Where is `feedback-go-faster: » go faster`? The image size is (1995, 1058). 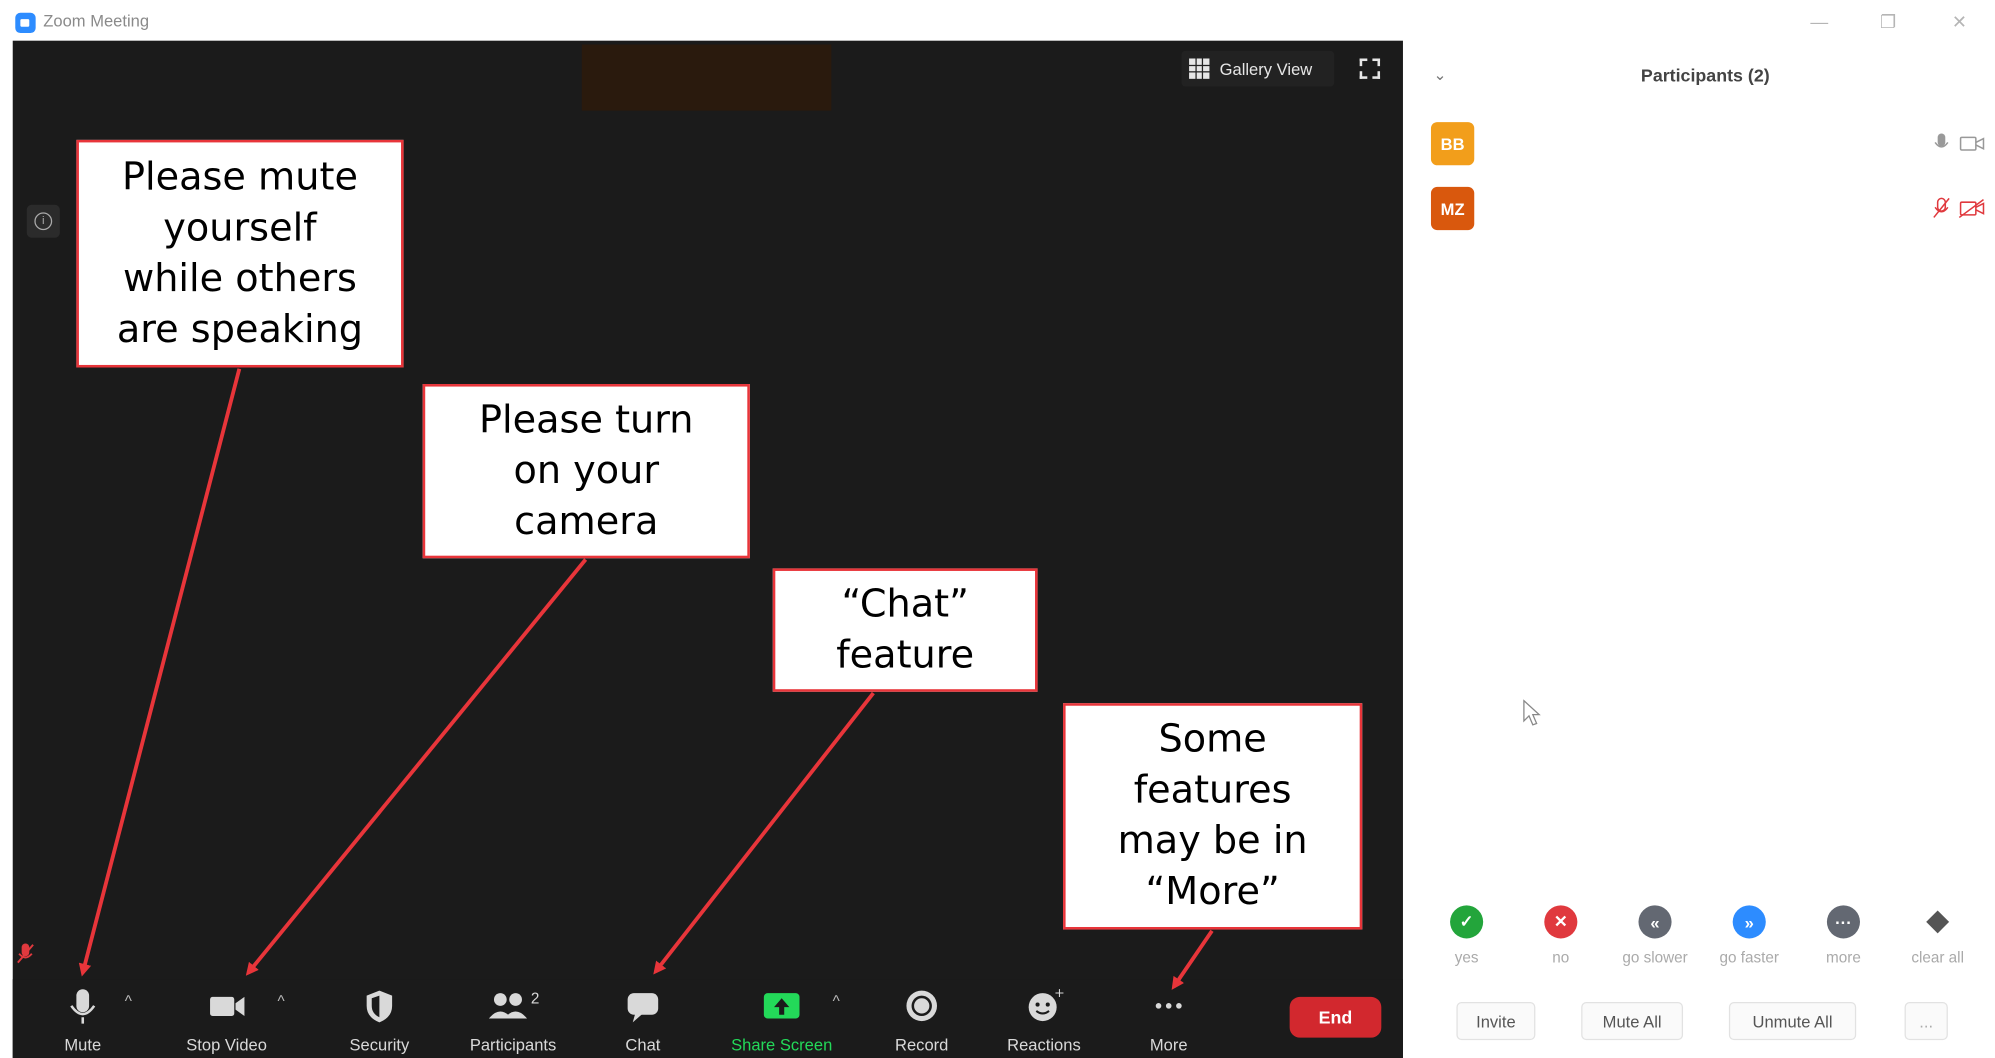
feedback-go-faster: » go faster is located at coordinates (1749, 935).